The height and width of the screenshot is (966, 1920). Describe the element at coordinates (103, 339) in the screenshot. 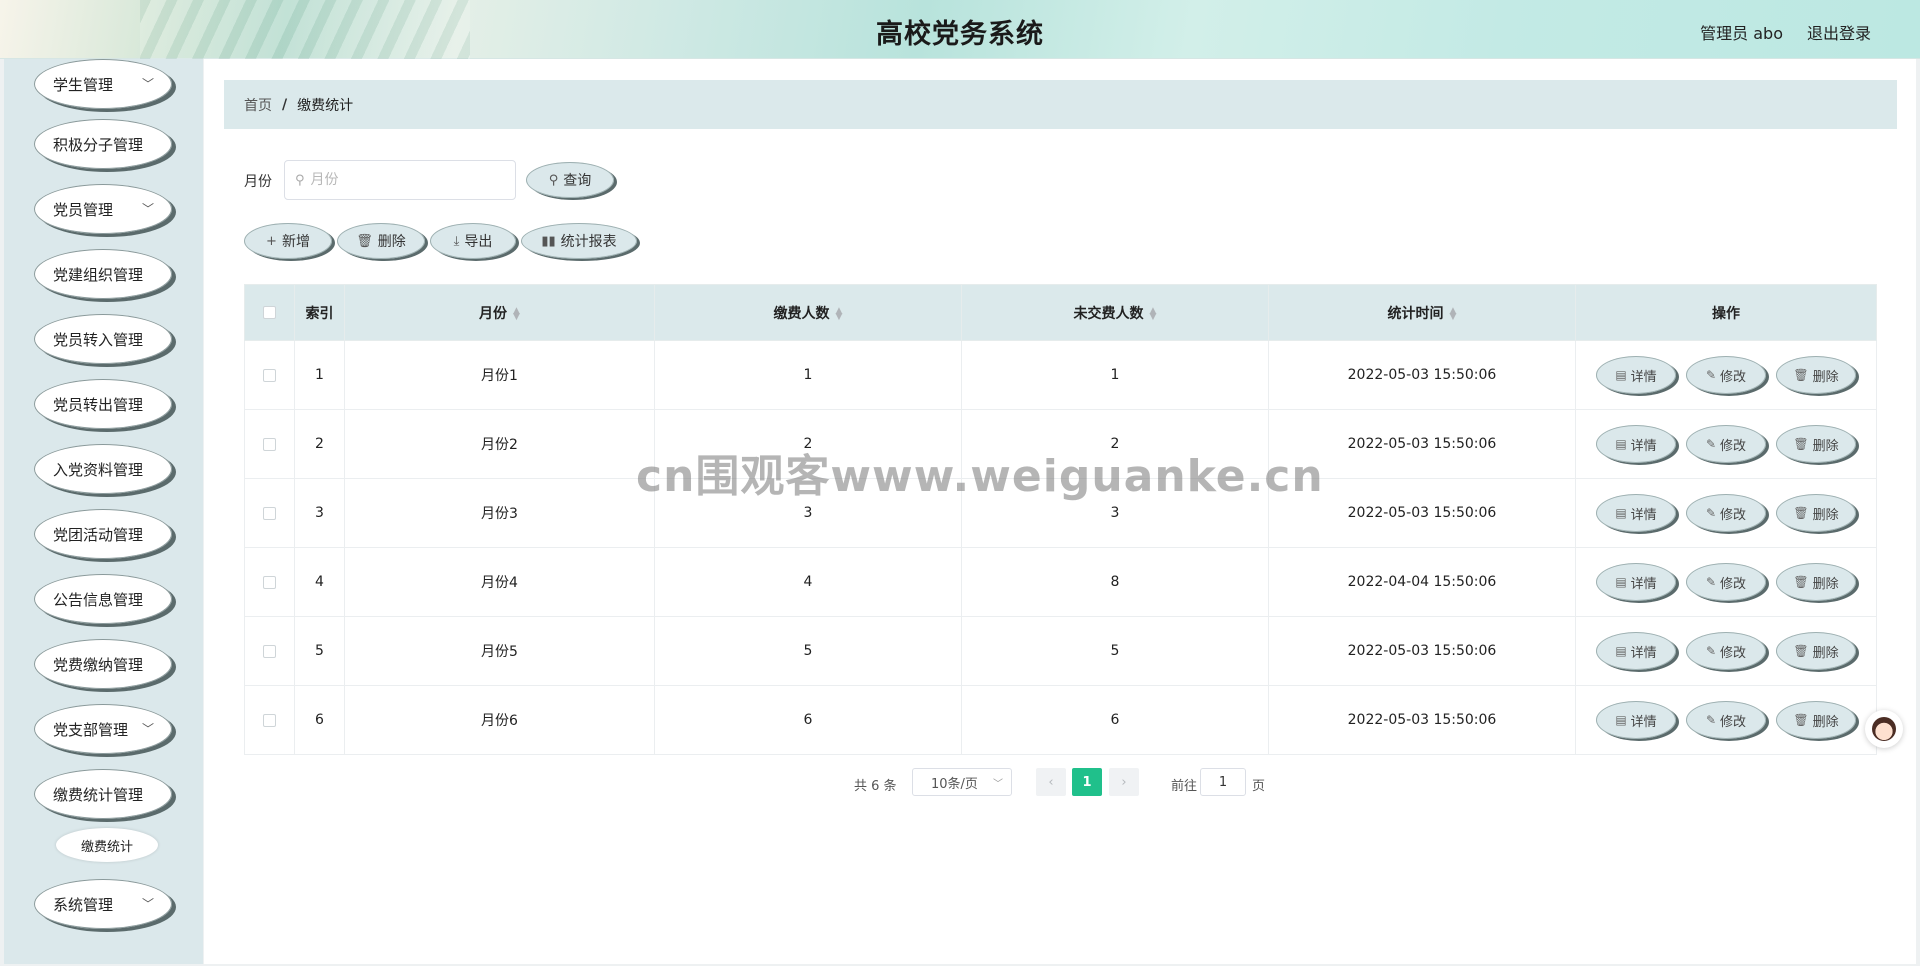

I see `sidebar-item-transfer-in: 党员转入管理` at that location.